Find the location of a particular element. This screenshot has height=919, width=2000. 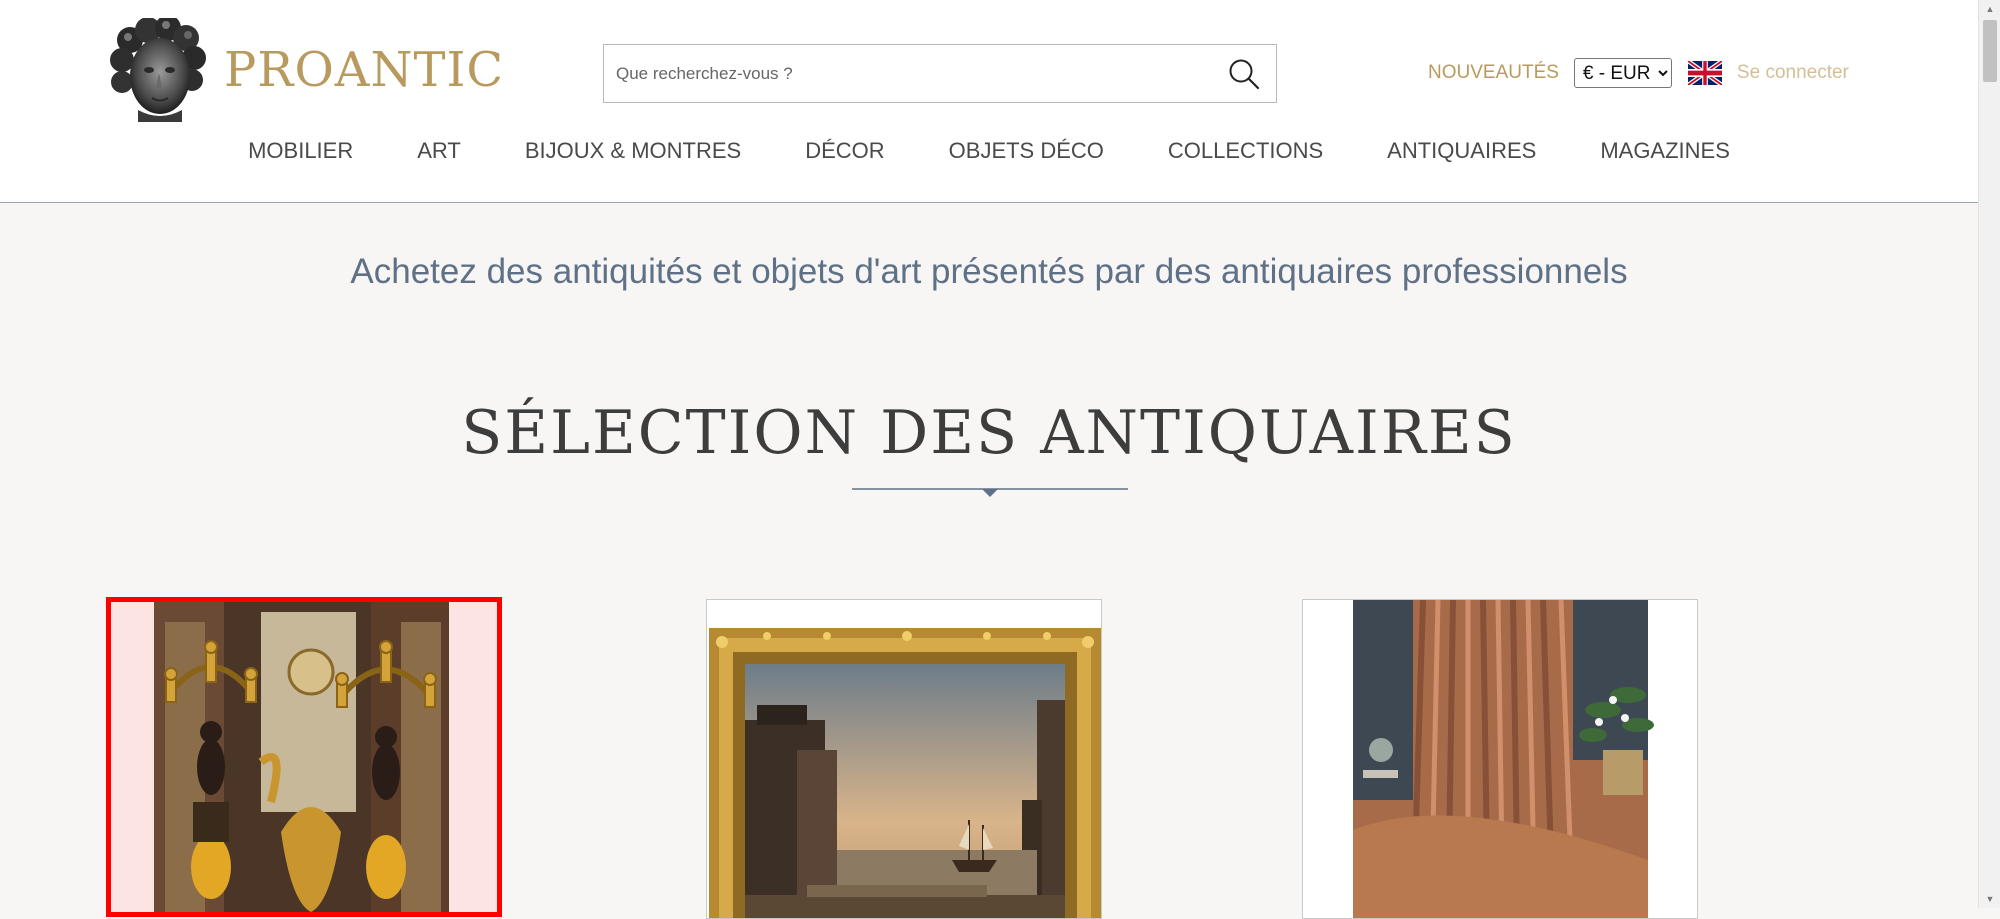

product-card-curtains is located at coordinates (1500, 759).